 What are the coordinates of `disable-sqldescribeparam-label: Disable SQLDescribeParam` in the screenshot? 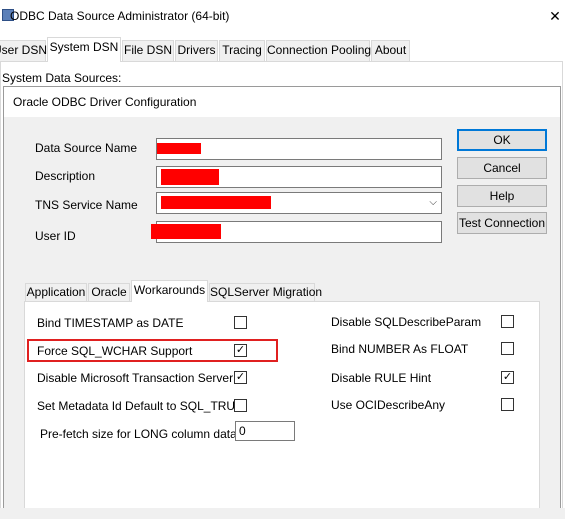 It's located at (406, 322).